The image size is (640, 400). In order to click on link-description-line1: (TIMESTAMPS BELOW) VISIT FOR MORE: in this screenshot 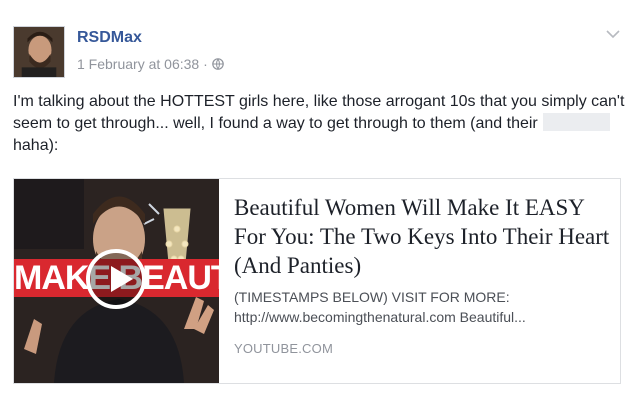, I will do `click(372, 297)`.